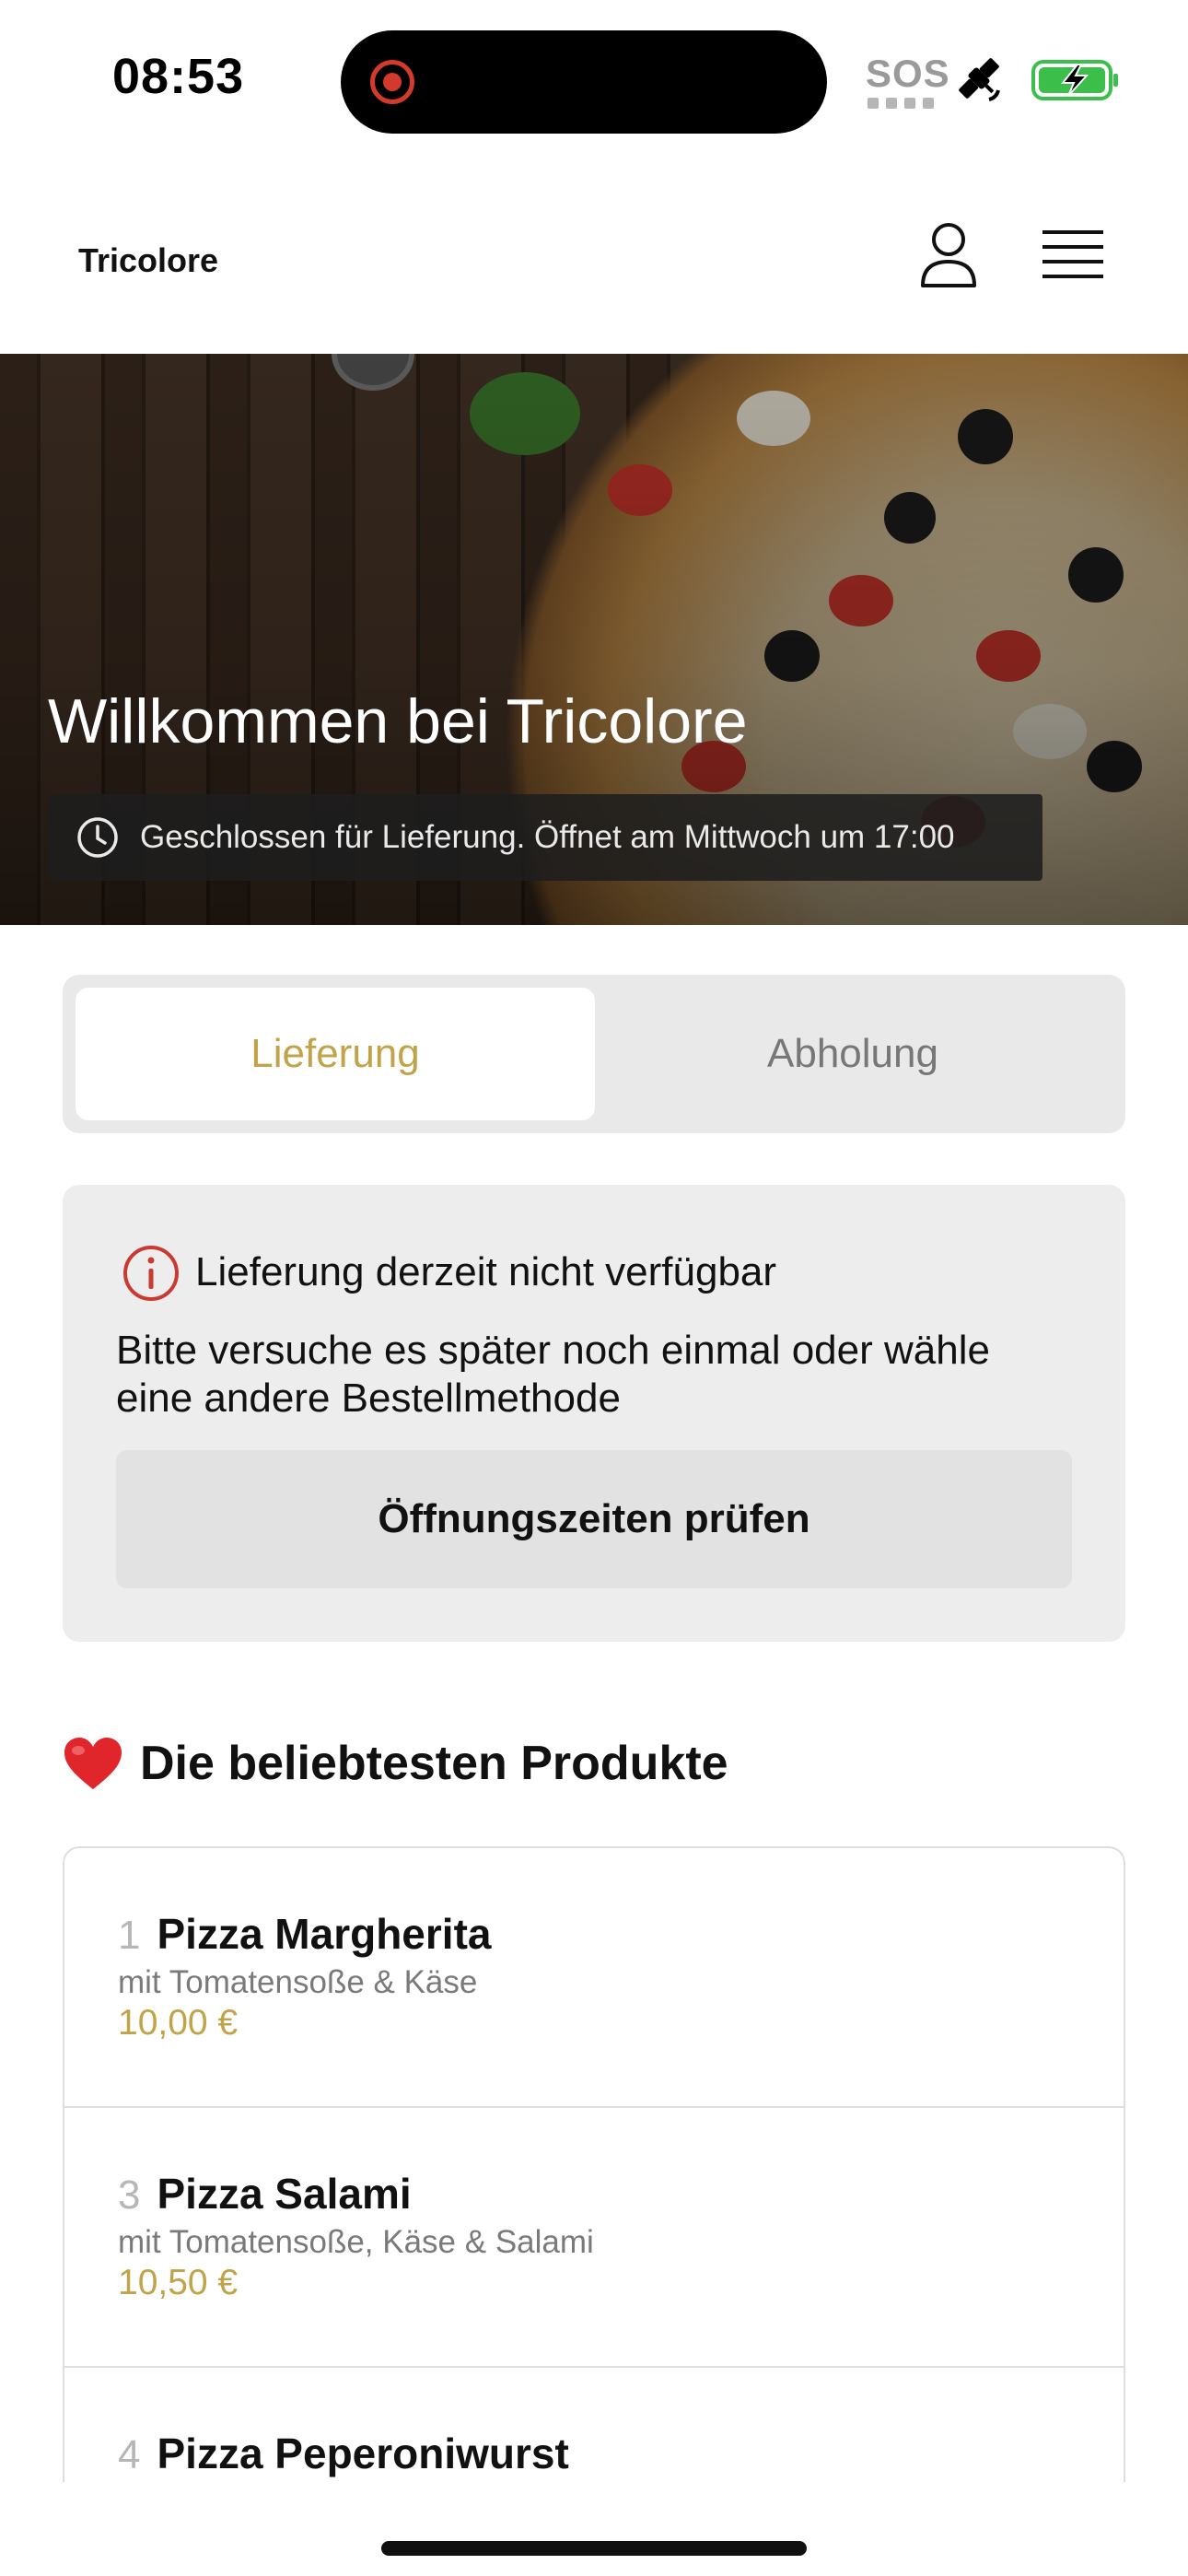  I want to click on satellite-icon, so click(979, 79).